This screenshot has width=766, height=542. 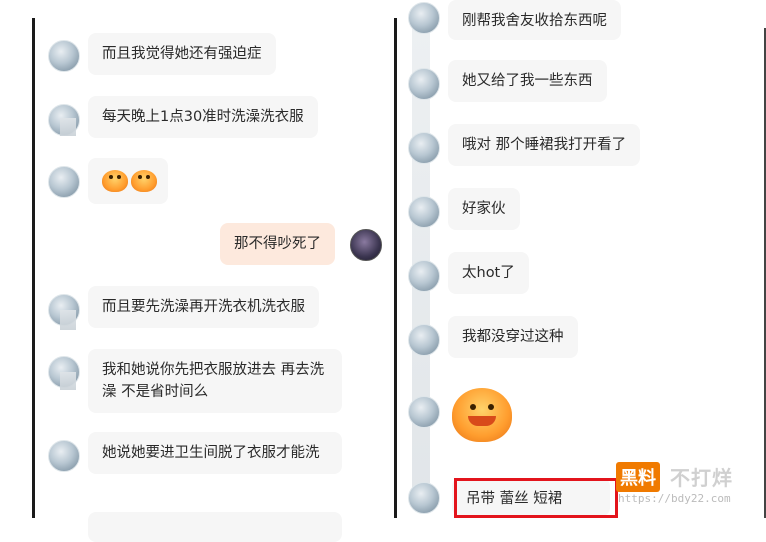 I want to click on watermark-text: 不打烊, so click(x=701, y=478).